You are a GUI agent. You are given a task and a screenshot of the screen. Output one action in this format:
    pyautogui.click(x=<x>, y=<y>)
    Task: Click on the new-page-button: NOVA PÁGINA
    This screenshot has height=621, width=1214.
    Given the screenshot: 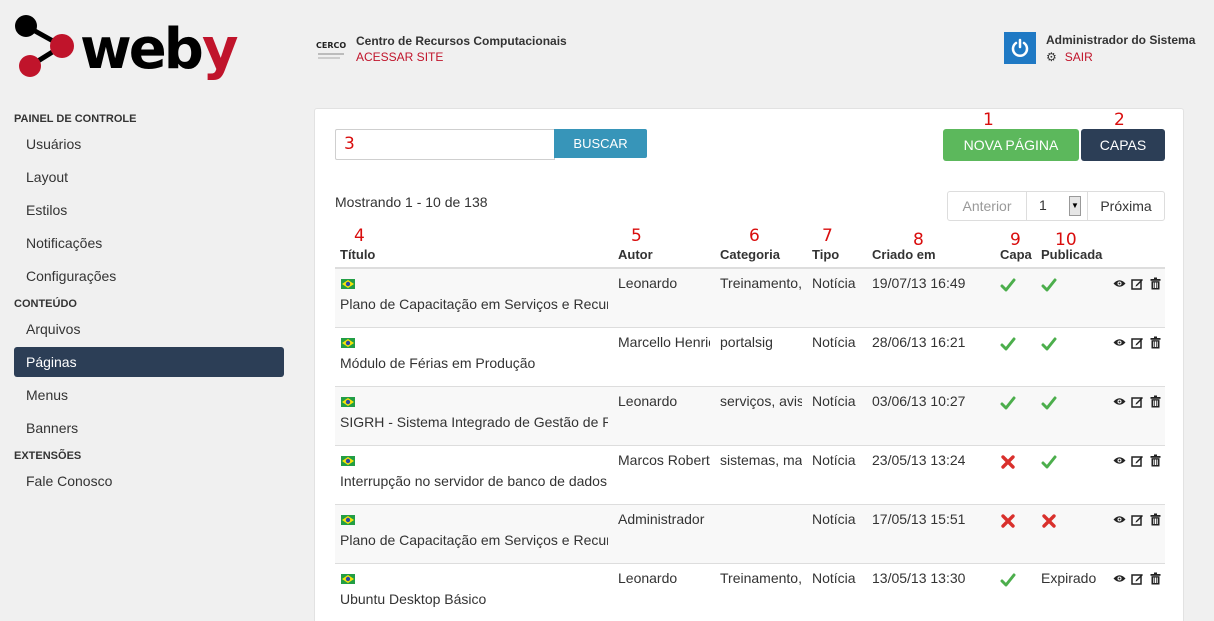 What is the action you would take?
    pyautogui.click(x=1011, y=145)
    